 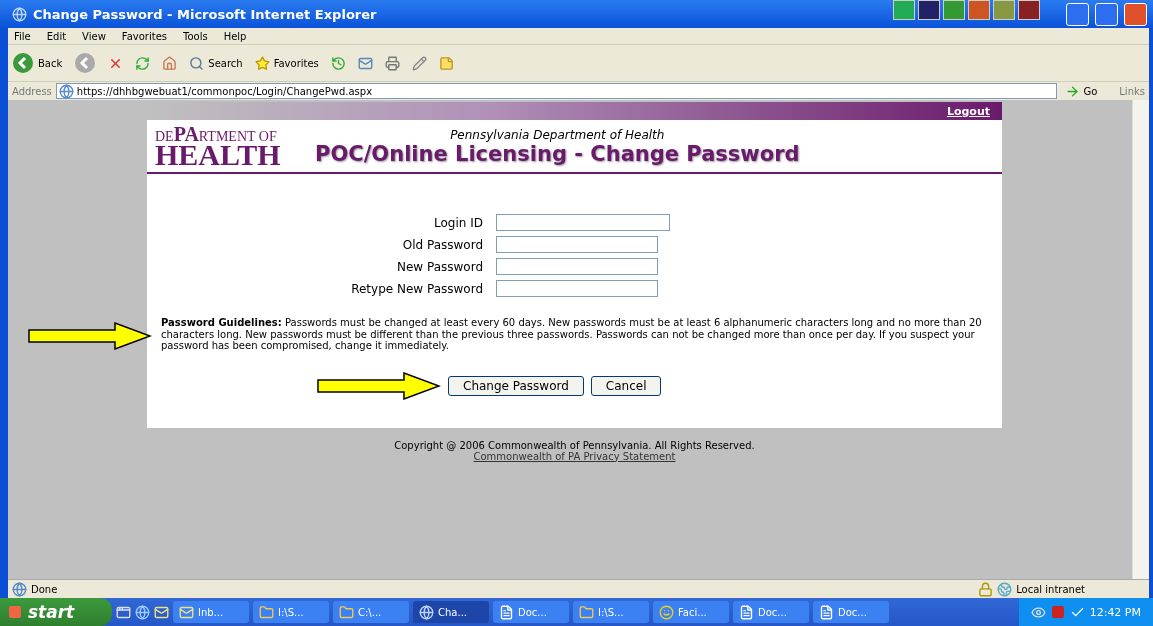 I want to click on go-button: Go, so click(x=1088, y=91).